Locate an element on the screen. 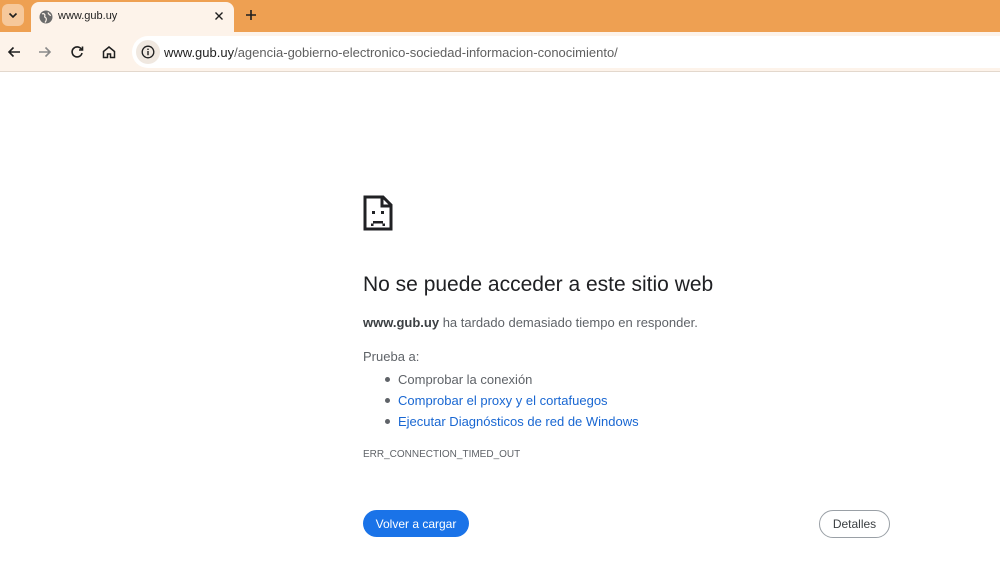 The height and width of the screenshot is (571, 1000). back-arrow-icon is located at coordinates (13, 52).